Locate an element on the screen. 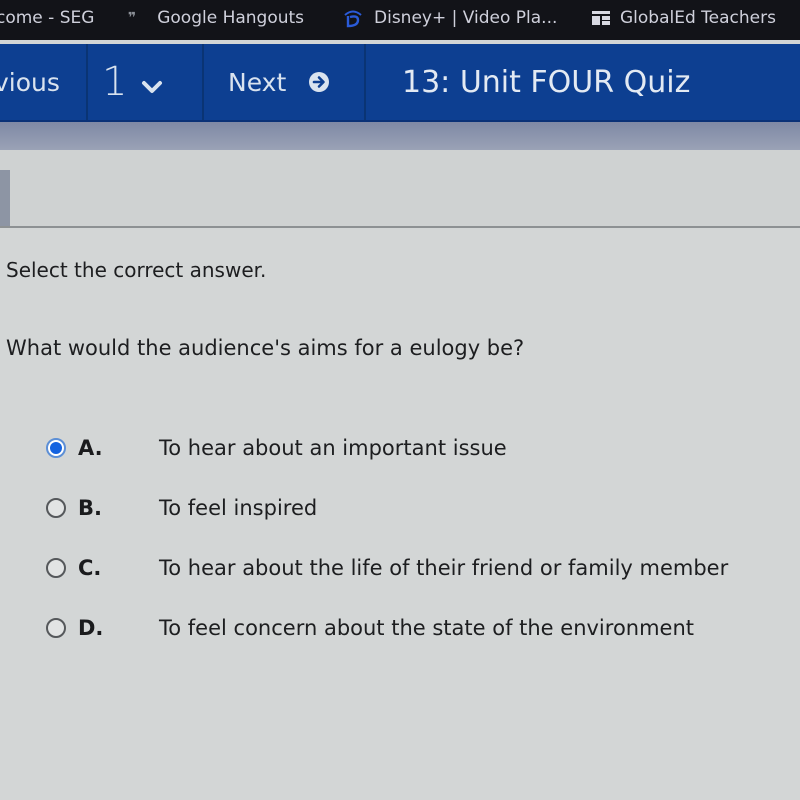  option-letter: D. is located at coordinates (91, 628).